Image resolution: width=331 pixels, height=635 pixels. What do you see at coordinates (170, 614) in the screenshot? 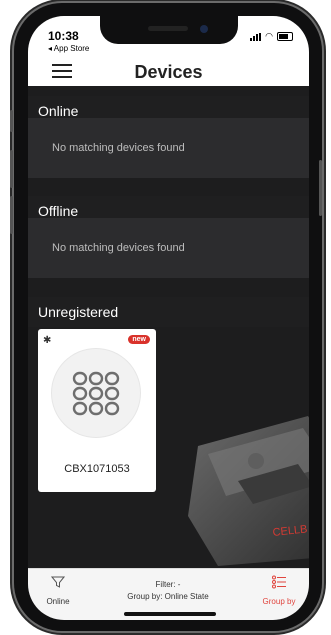
I see `home-indicator` at bounding box center [170, 614].